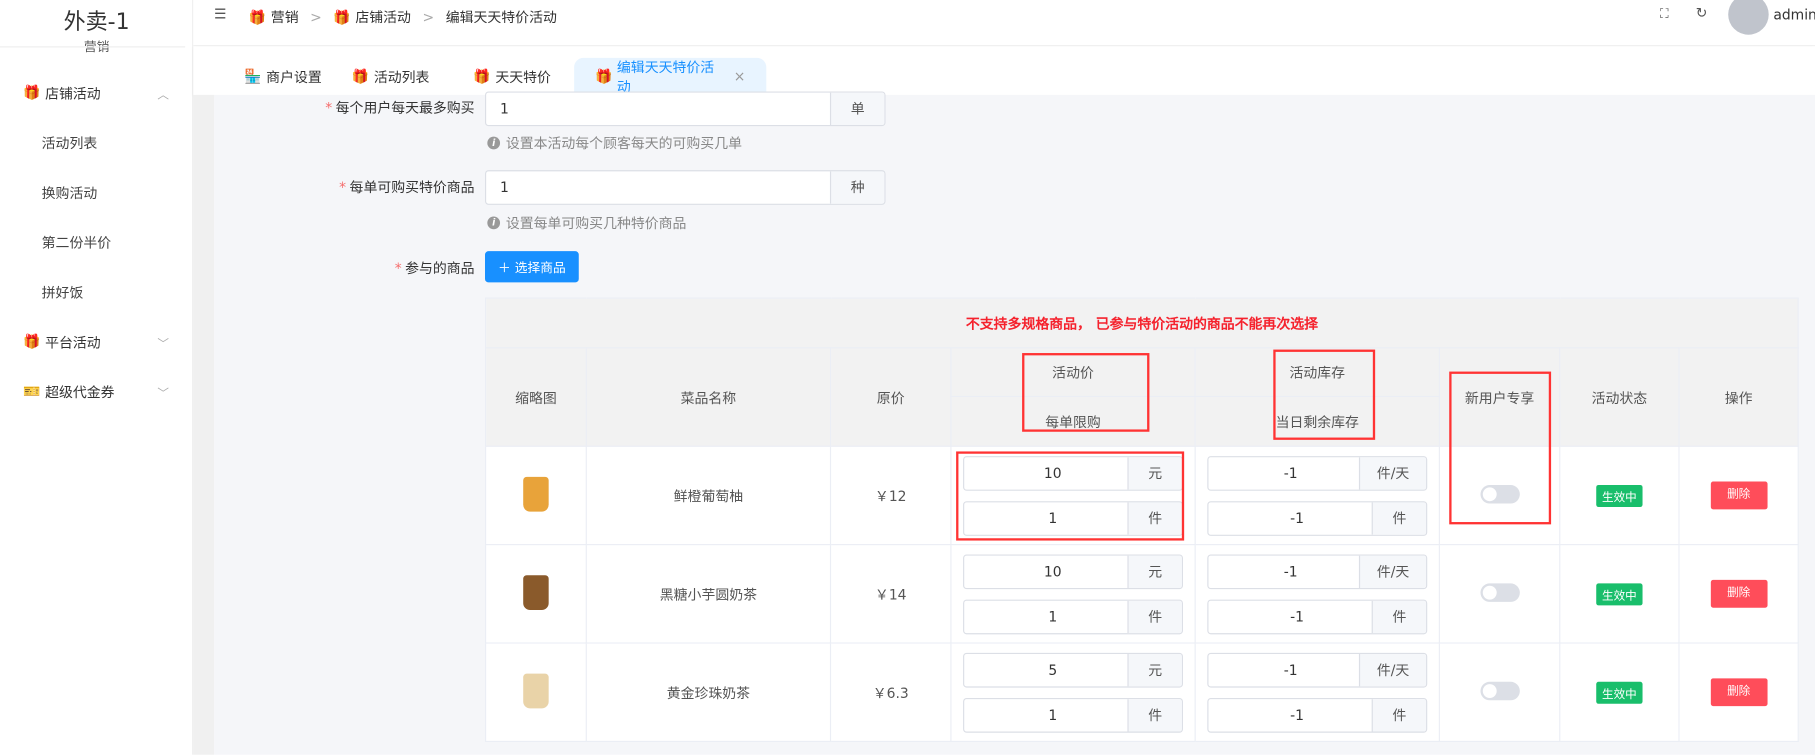 The height and width of the screenshot is (755, 1815). Describe the element at coordinates (98, 92) in the screenshot. I see `menu-store-activity: 🎁 店铺活动 ︿` at that location.